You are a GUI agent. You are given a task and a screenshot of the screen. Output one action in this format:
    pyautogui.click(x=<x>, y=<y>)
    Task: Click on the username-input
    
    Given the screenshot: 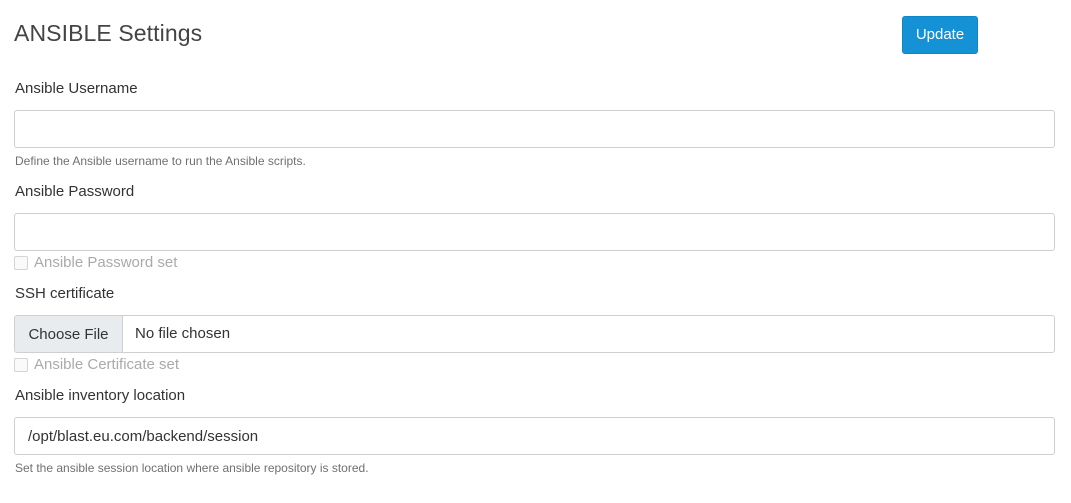 What is the action you would take?
    pyautogui.click(x=534, y=129)
    